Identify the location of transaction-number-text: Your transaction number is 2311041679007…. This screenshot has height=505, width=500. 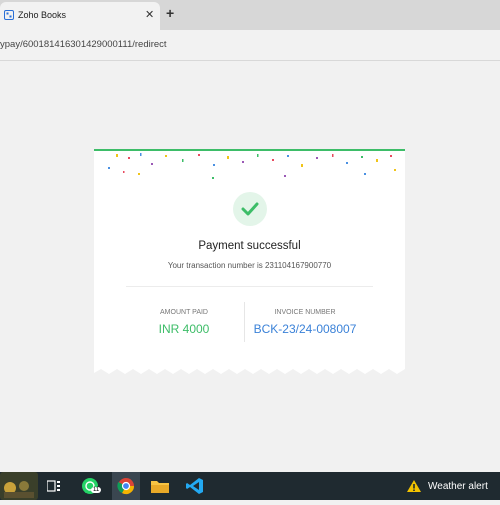
(249, 265).